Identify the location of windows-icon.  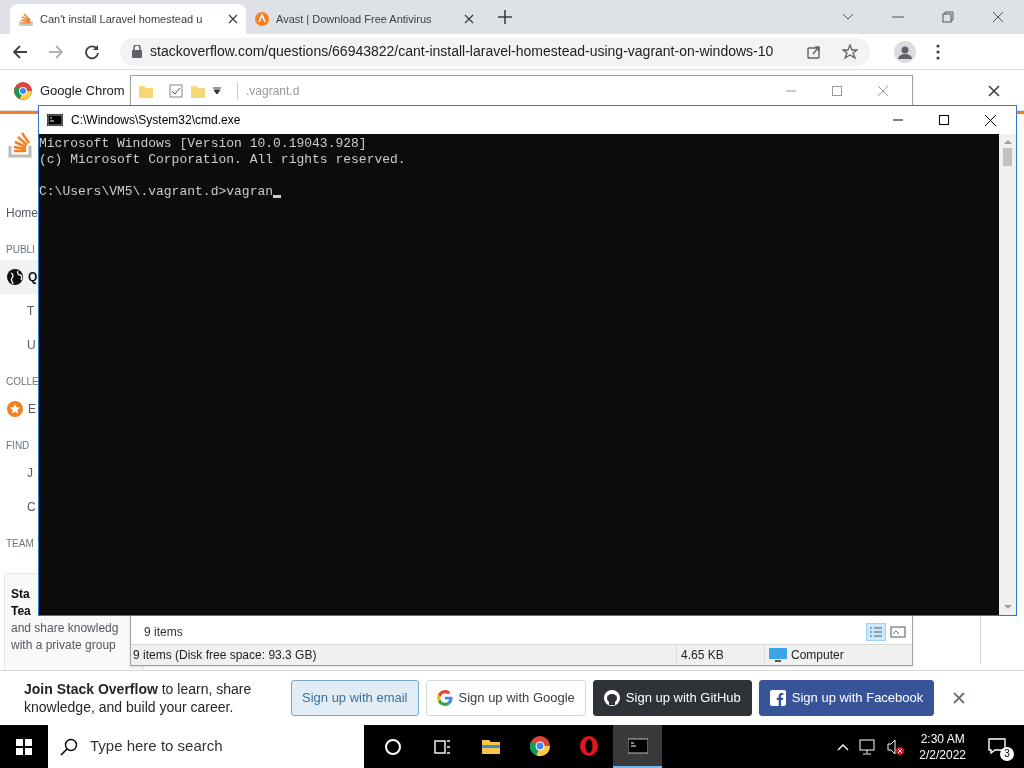
(24, 746).